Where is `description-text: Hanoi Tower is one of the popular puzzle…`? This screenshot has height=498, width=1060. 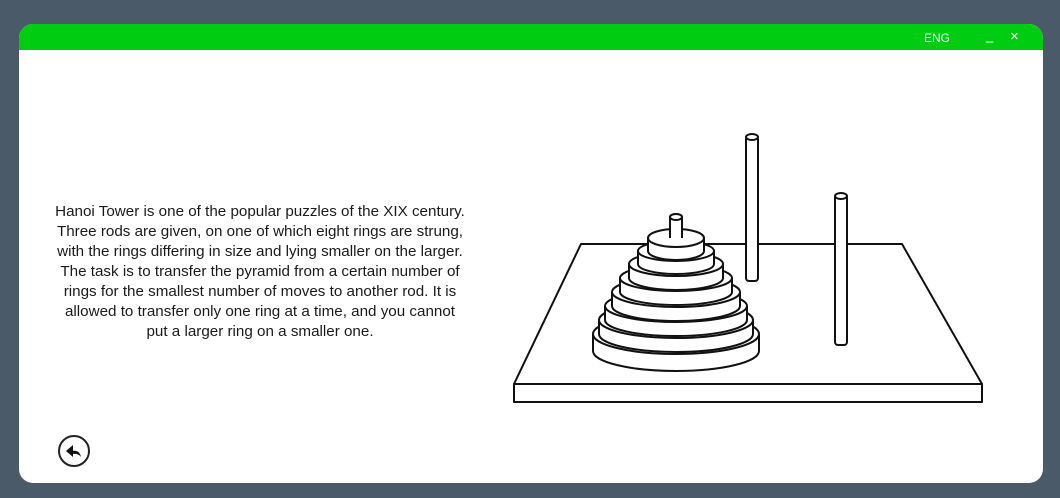 description-text: Hanoi Tower is one of the popular puzzle… is located at coordinates (260, 271).